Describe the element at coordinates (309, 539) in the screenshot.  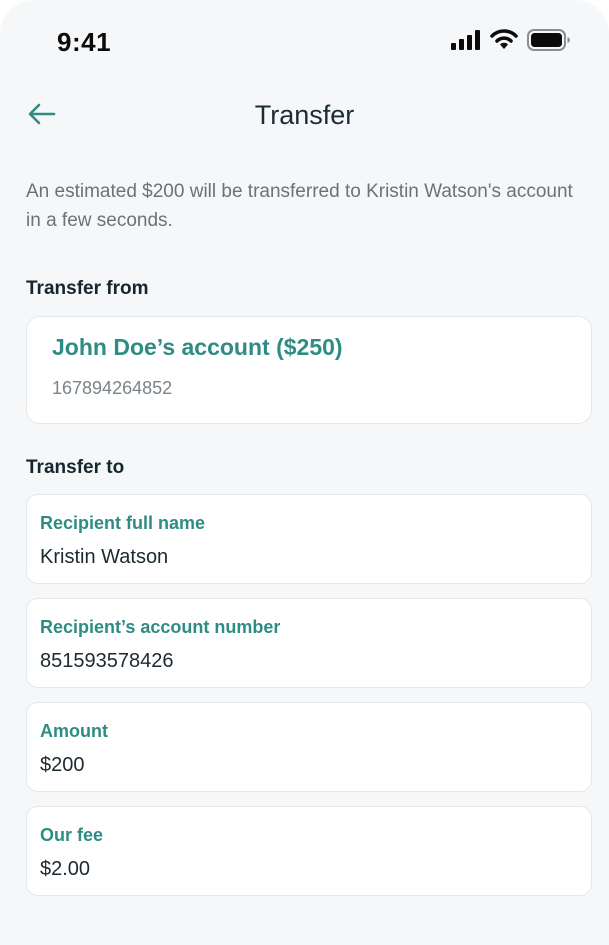
I see `recipient-name-field: Recipient full name` at that location.